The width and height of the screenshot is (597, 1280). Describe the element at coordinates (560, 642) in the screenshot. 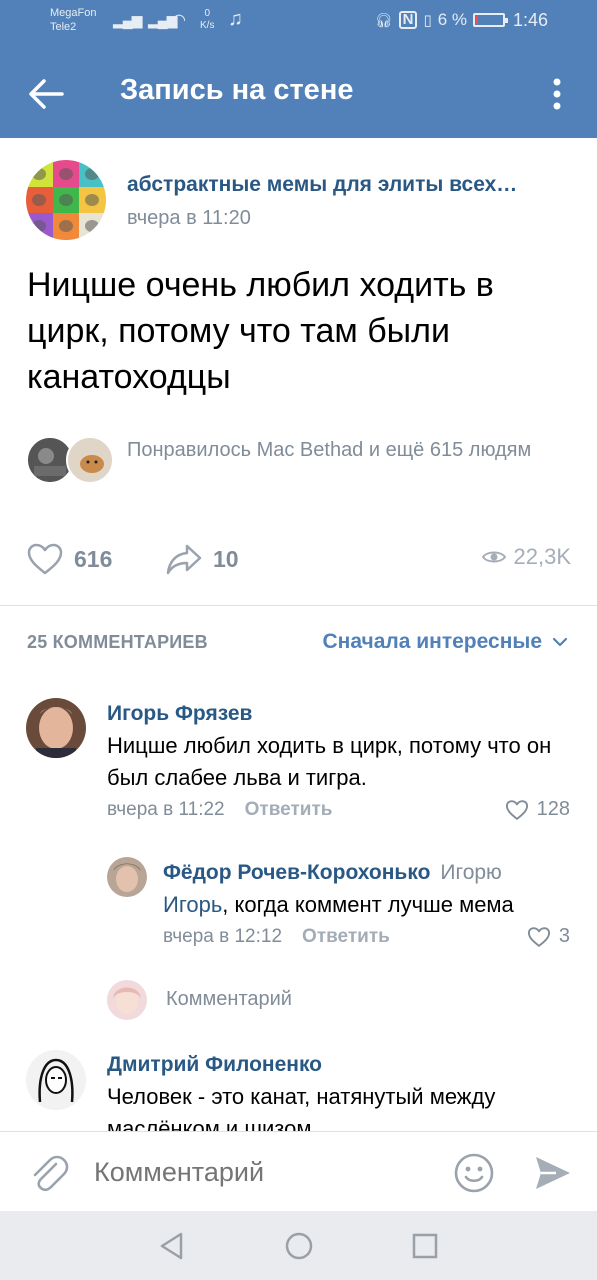

I see `chevron-down-icon` at that location.